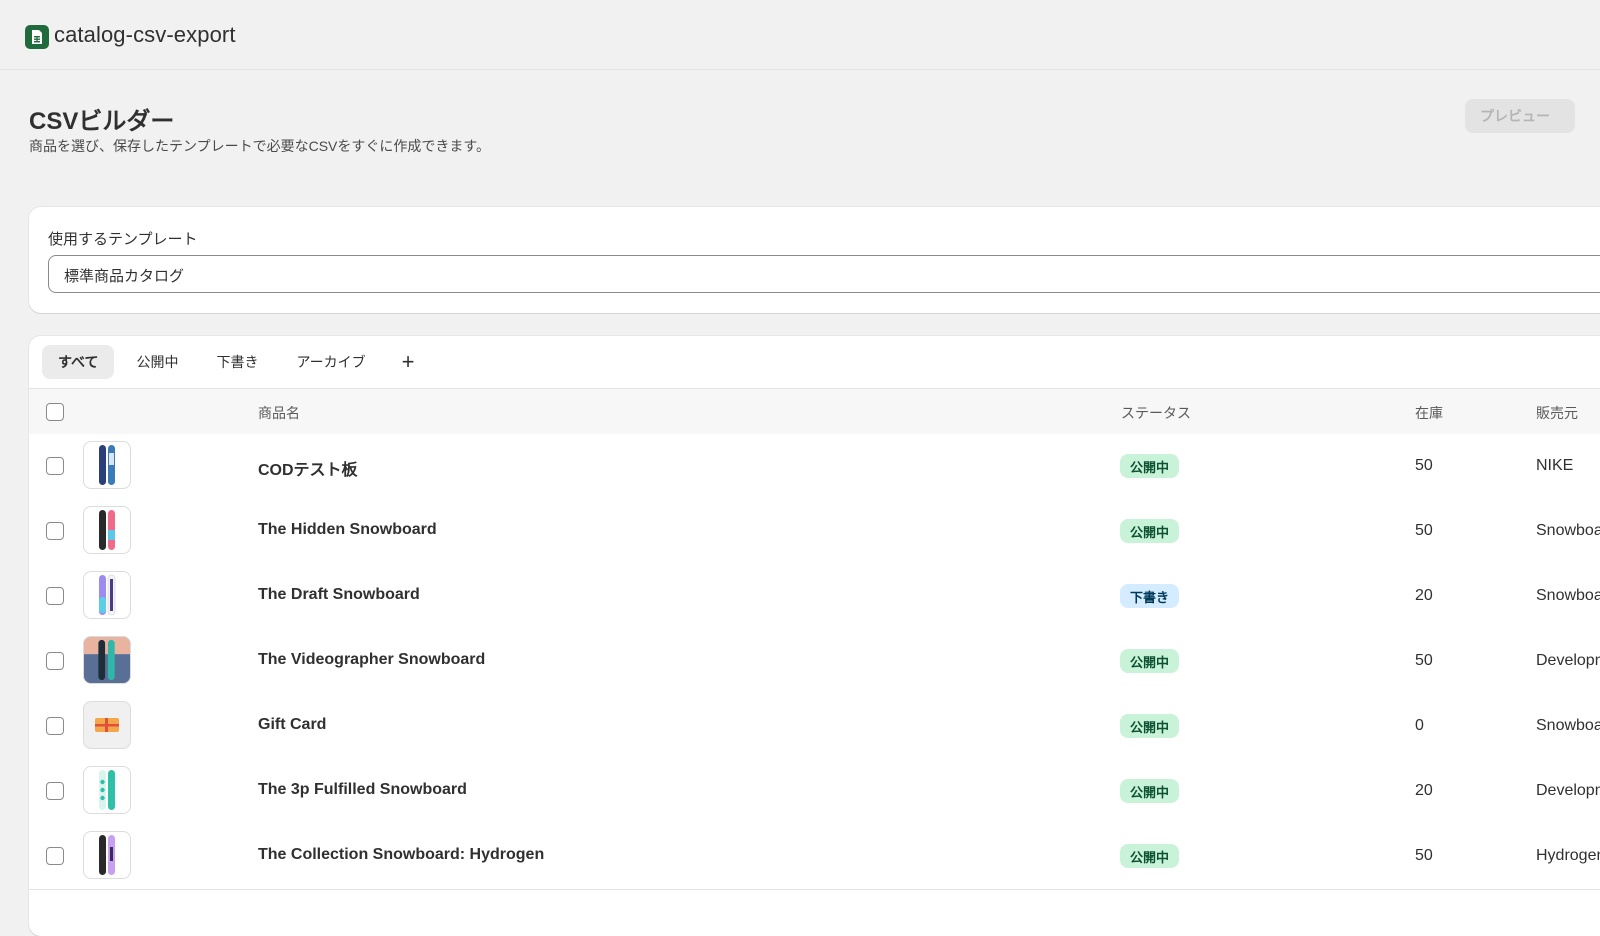 This screenshot has width=1600, height=936. I want to click on page-subtitle: 商品を選び、保存したテンプレートで必要なCSVをすぐに作成できます。, so click(259, 146).